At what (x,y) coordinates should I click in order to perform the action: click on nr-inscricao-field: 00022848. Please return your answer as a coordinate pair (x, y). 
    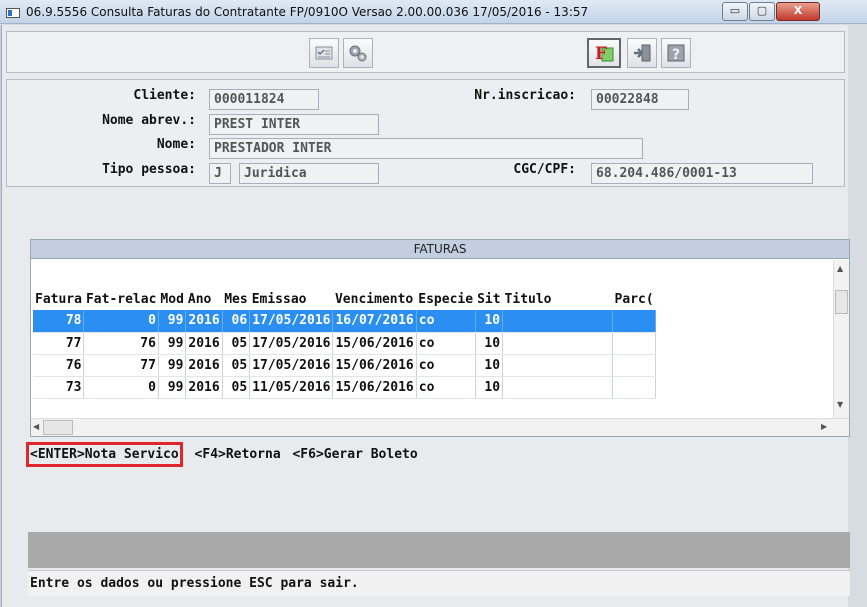
    Looking at the image, I should click on (640, 99).